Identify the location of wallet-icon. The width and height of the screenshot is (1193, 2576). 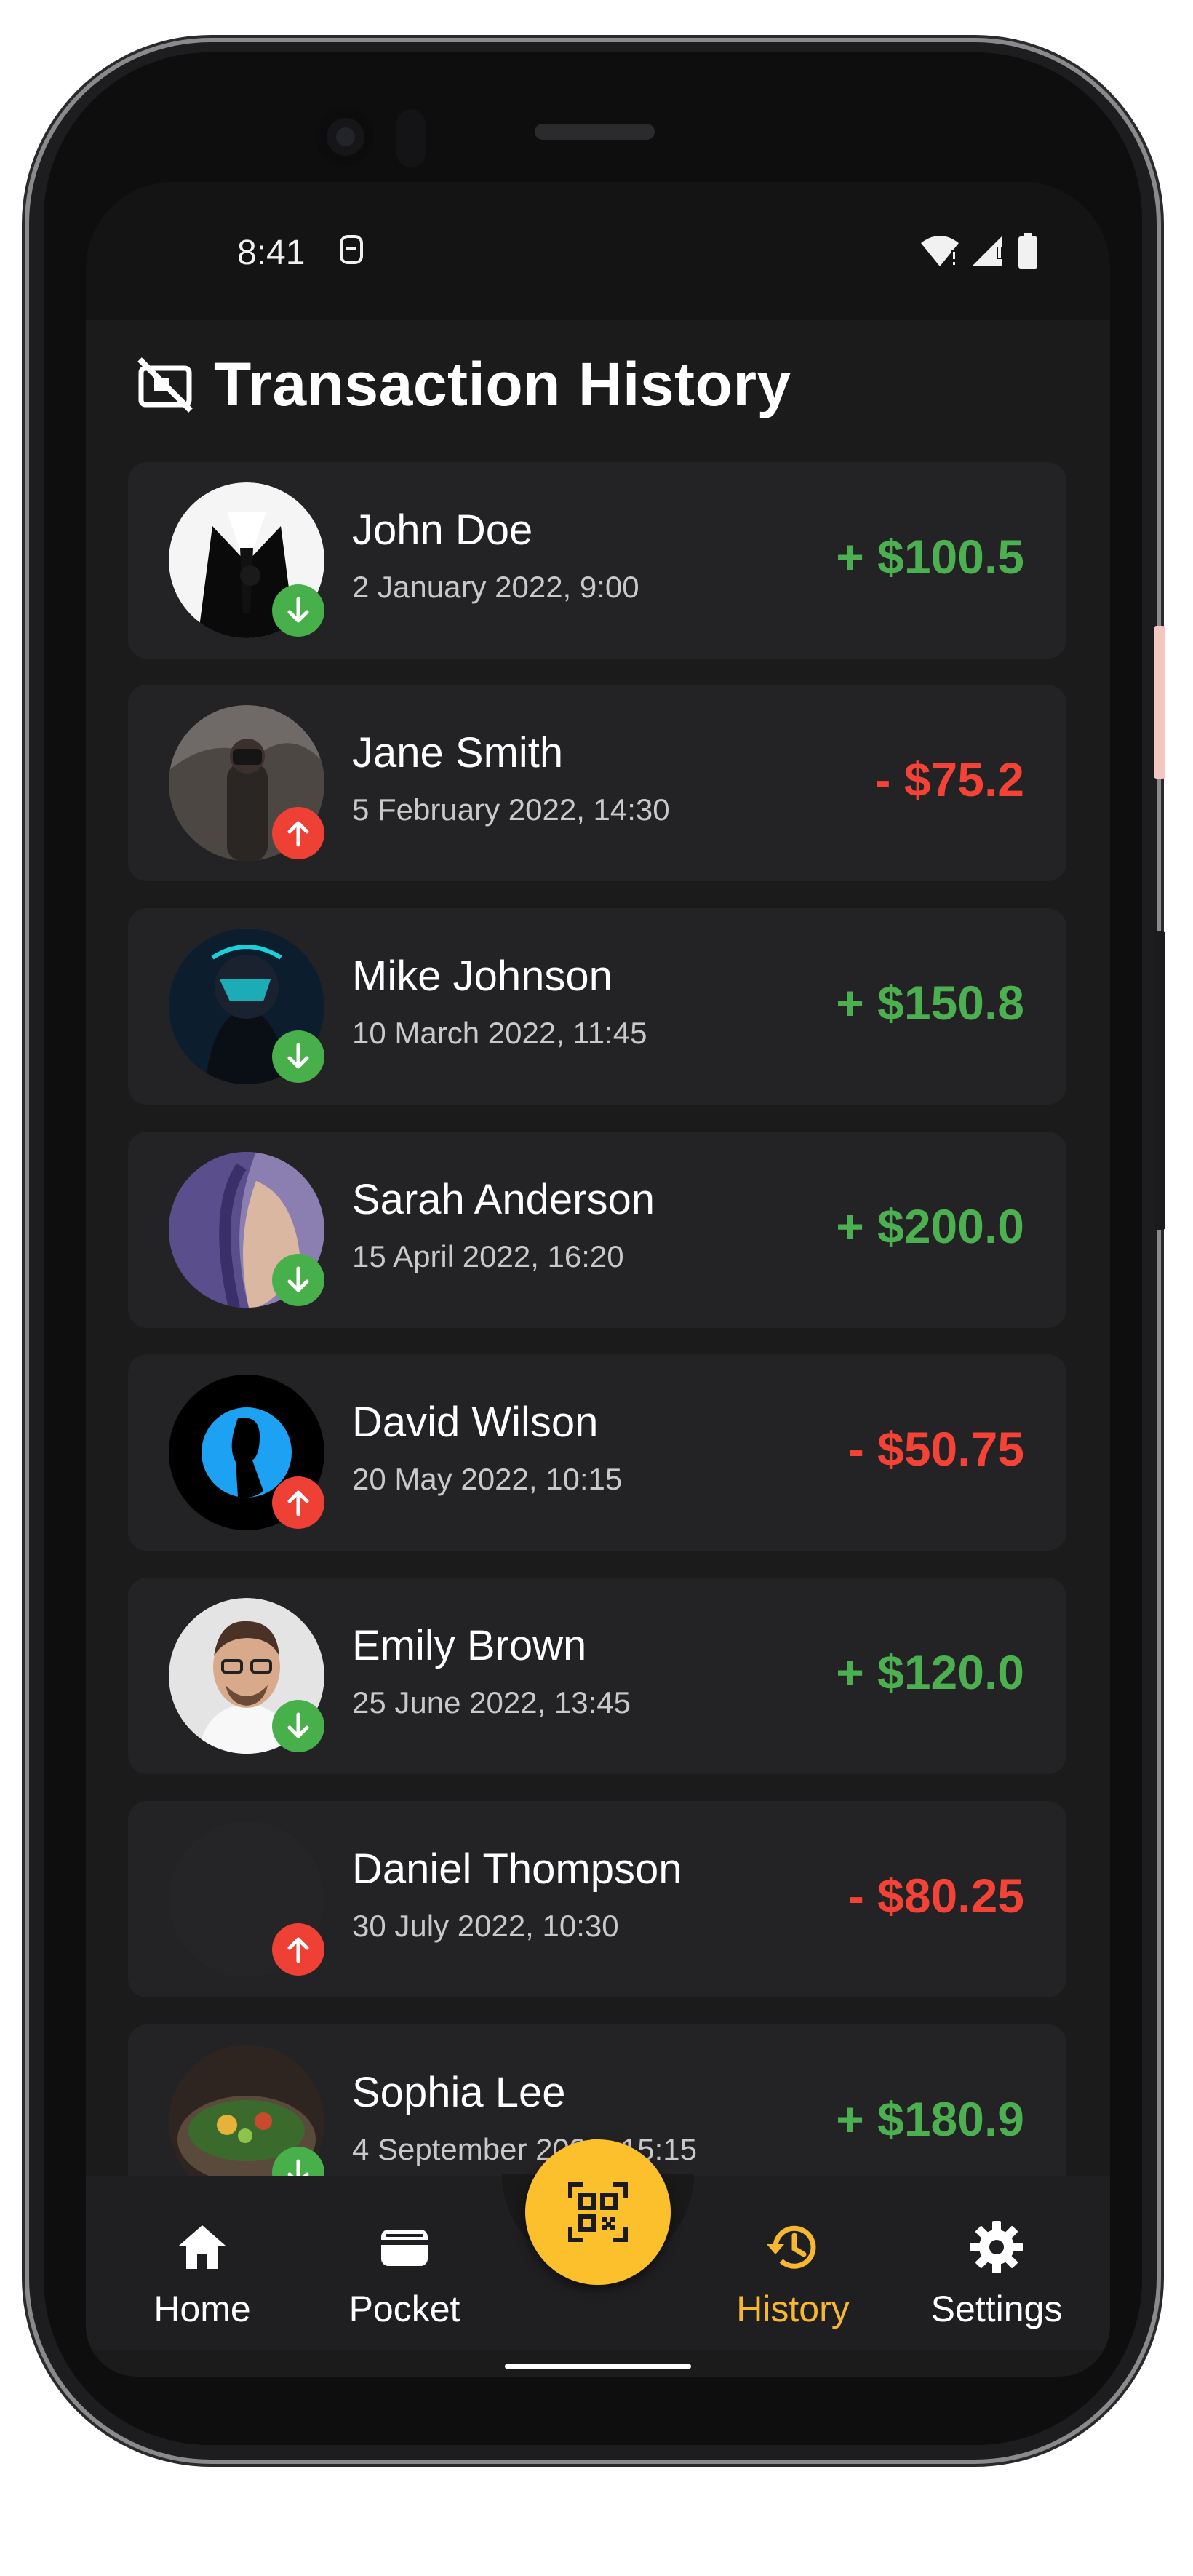
(404, 2248).